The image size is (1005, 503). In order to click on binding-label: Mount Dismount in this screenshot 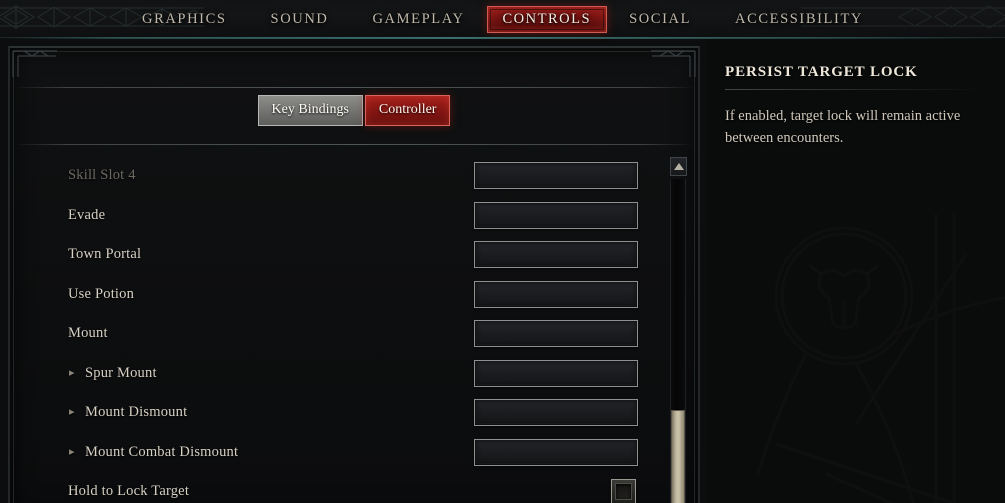, I will do `click(136, 412)`.